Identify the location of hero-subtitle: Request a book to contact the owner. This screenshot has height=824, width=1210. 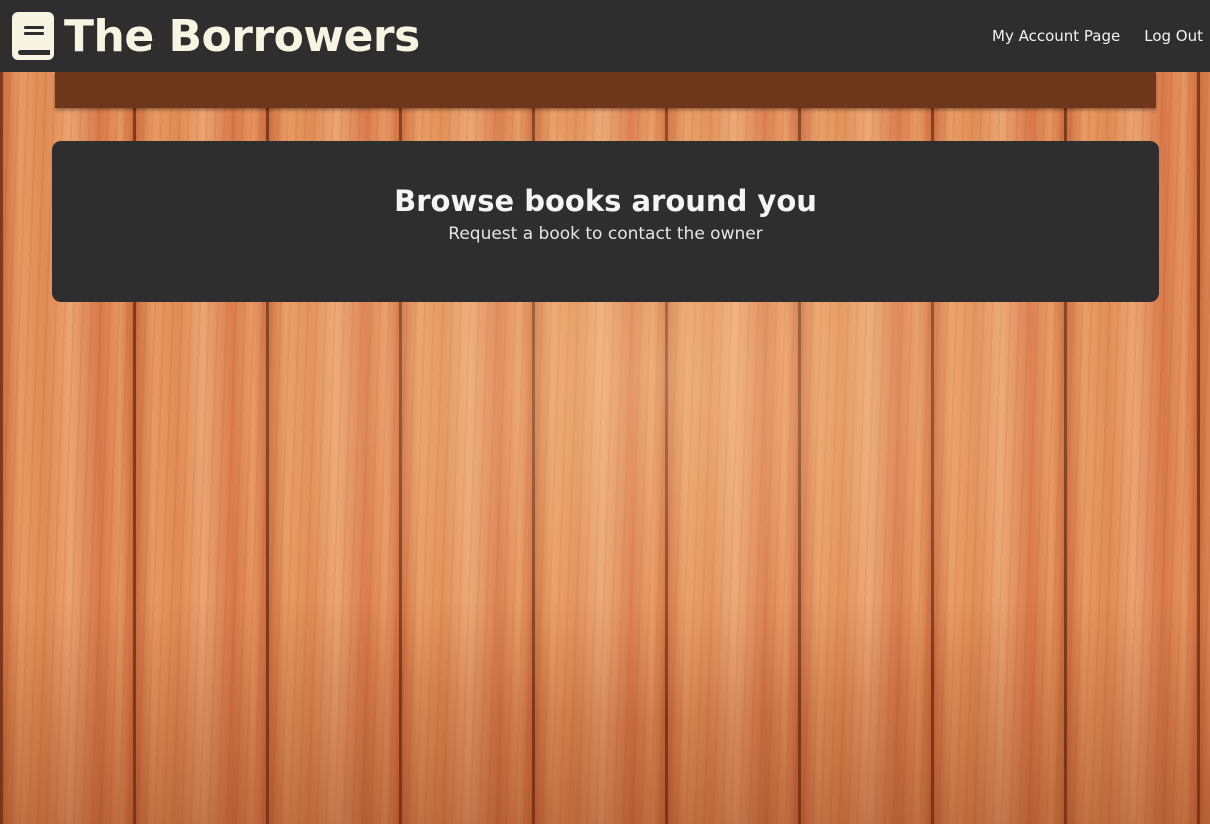
(605, 233).